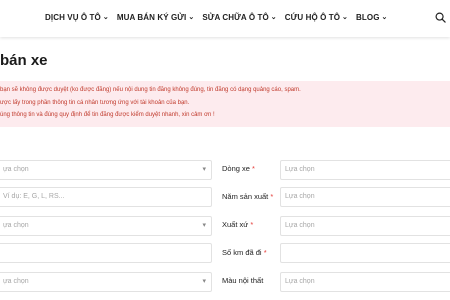  I want to click on nav-item-mua-ban-ky-gui: MUA BÁN KÝ GỬI ⌄, so click(156, 17).